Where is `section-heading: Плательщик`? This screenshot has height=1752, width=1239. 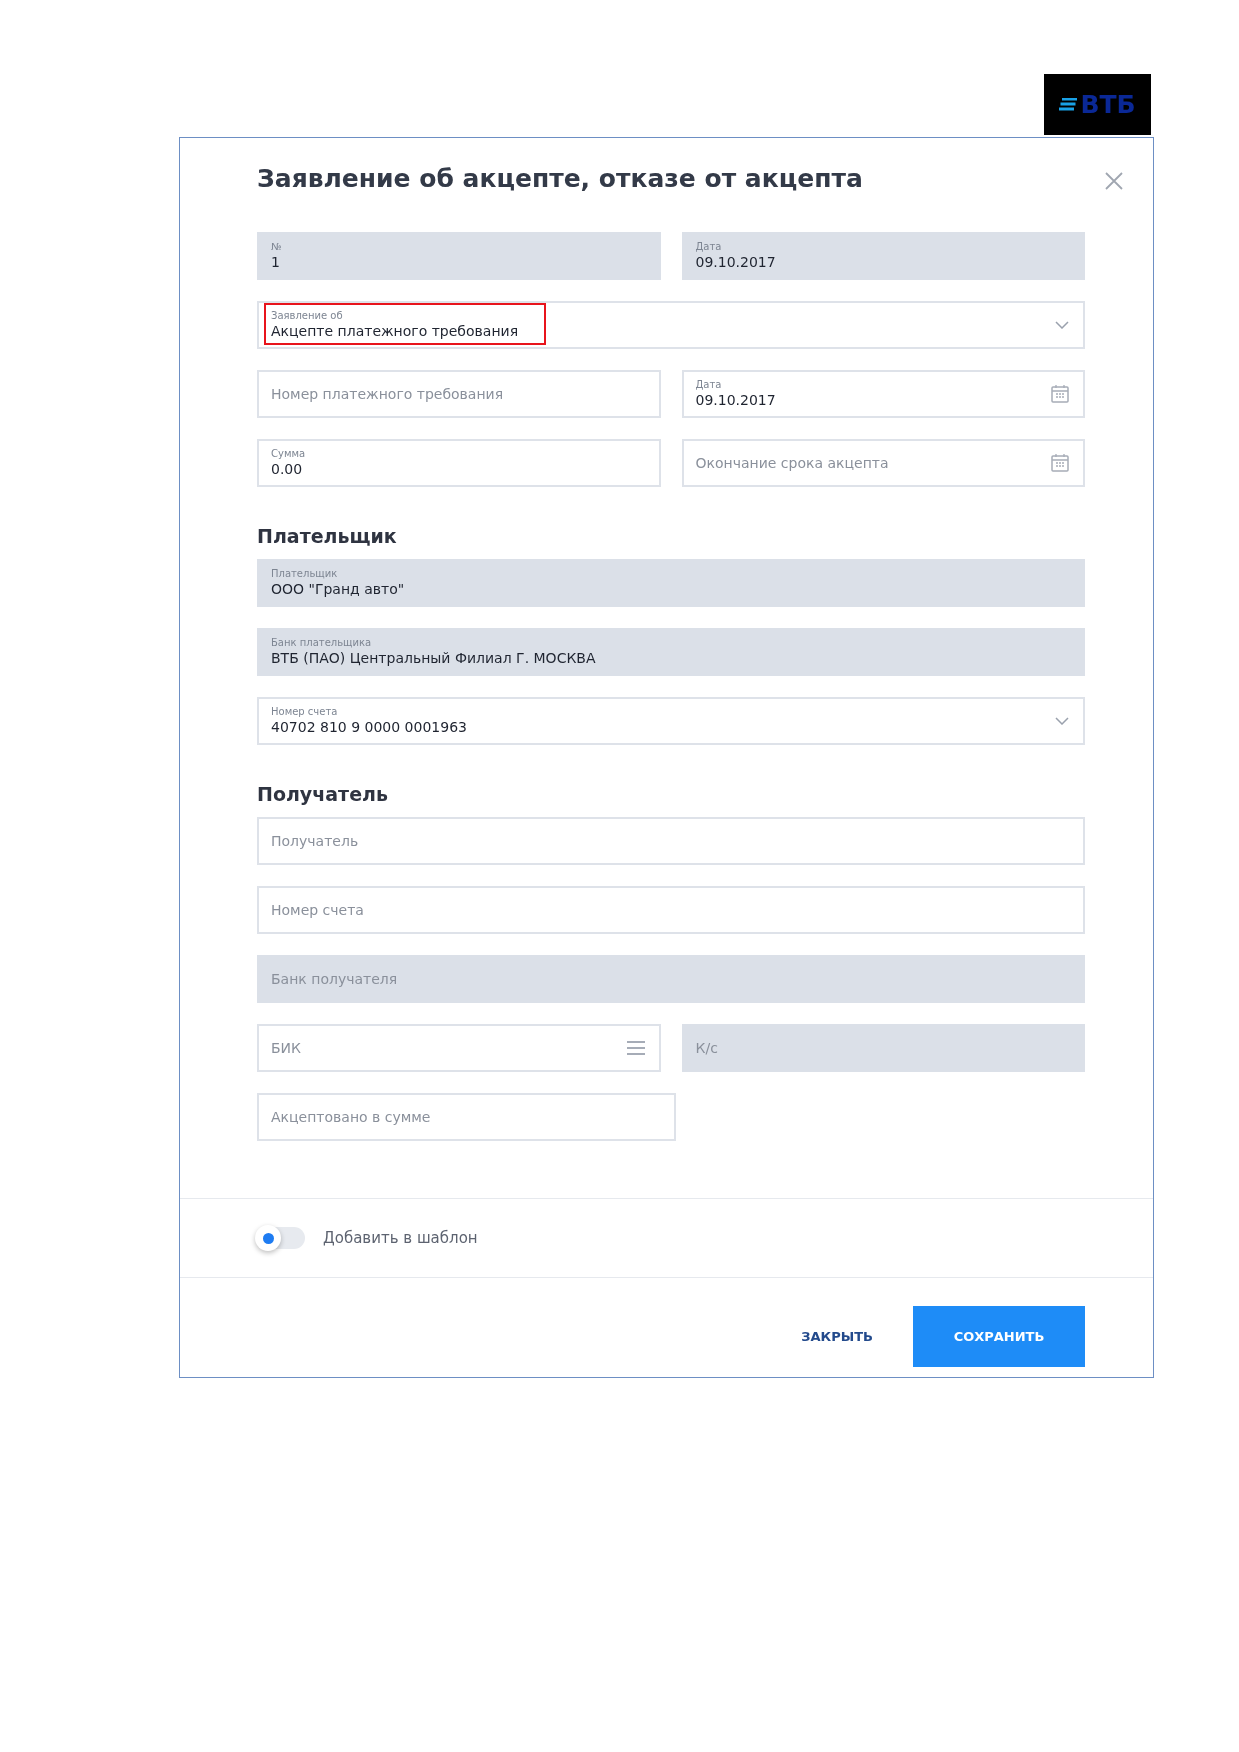
section-heading: Плательщик is located at coordinates (327, 536).